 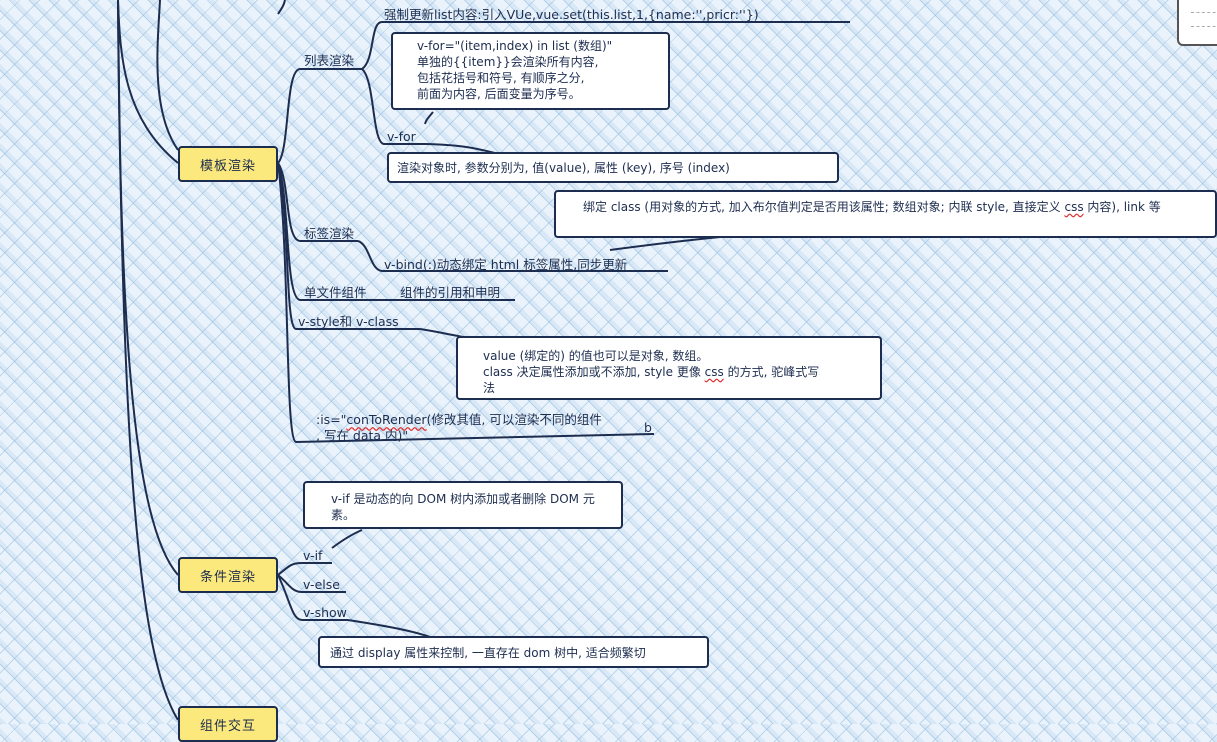 I want to click on vif-note-line-1: v-if 是动态的向 DOM 树内添加或者删除 DOM 元, so click(x=463, y=499).